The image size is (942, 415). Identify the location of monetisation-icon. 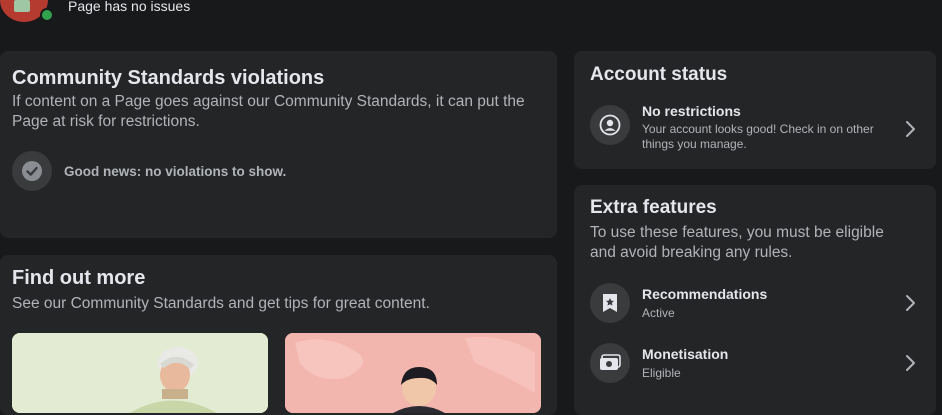
(610, 363).